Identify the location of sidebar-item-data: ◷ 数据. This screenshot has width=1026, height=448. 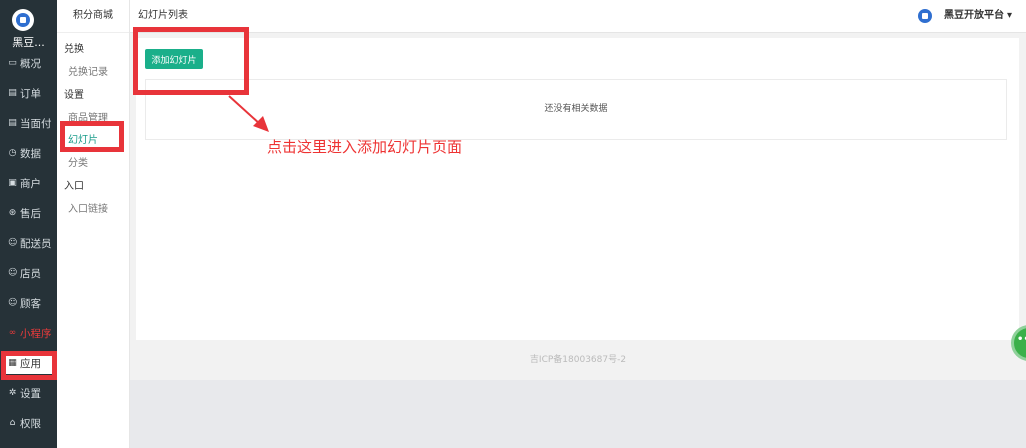
(28, 153).